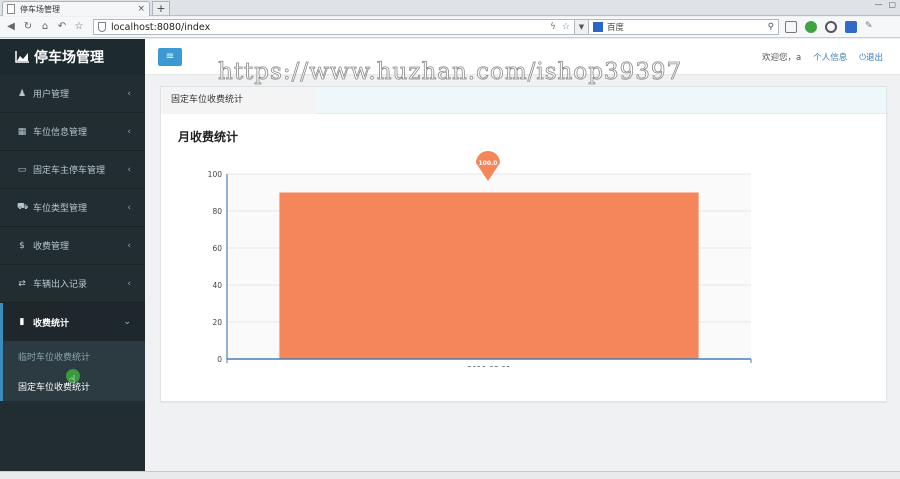  What do you see at coordinates (72, 94) in the screenshot?
I see `sidebar-item-0: ♟ 用户管理 ‹` at bounding box center [72, 94].